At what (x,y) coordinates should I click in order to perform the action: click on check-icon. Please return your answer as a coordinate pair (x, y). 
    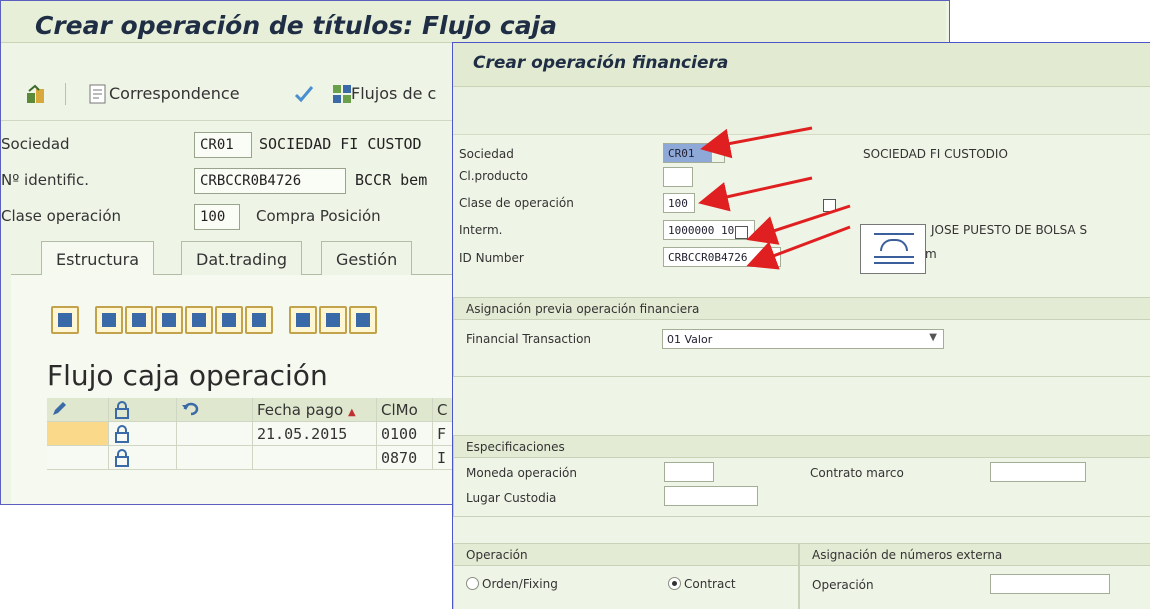
    Looking at the image, I should click on (304, 94).